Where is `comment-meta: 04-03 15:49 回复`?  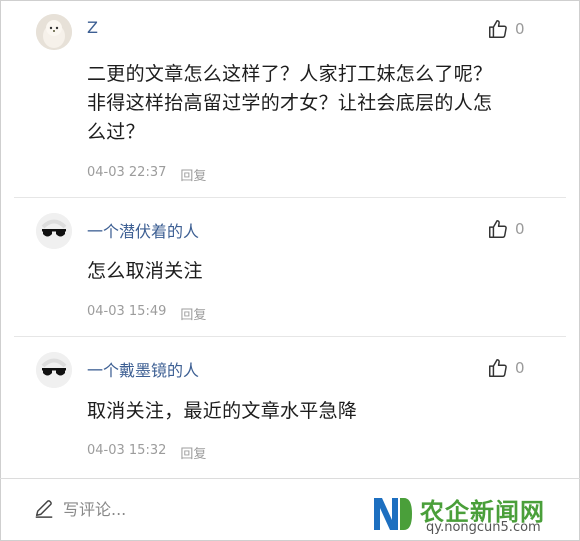
comment-meta: 04-03 15:49 回复 is located at coordinates (146, 313).